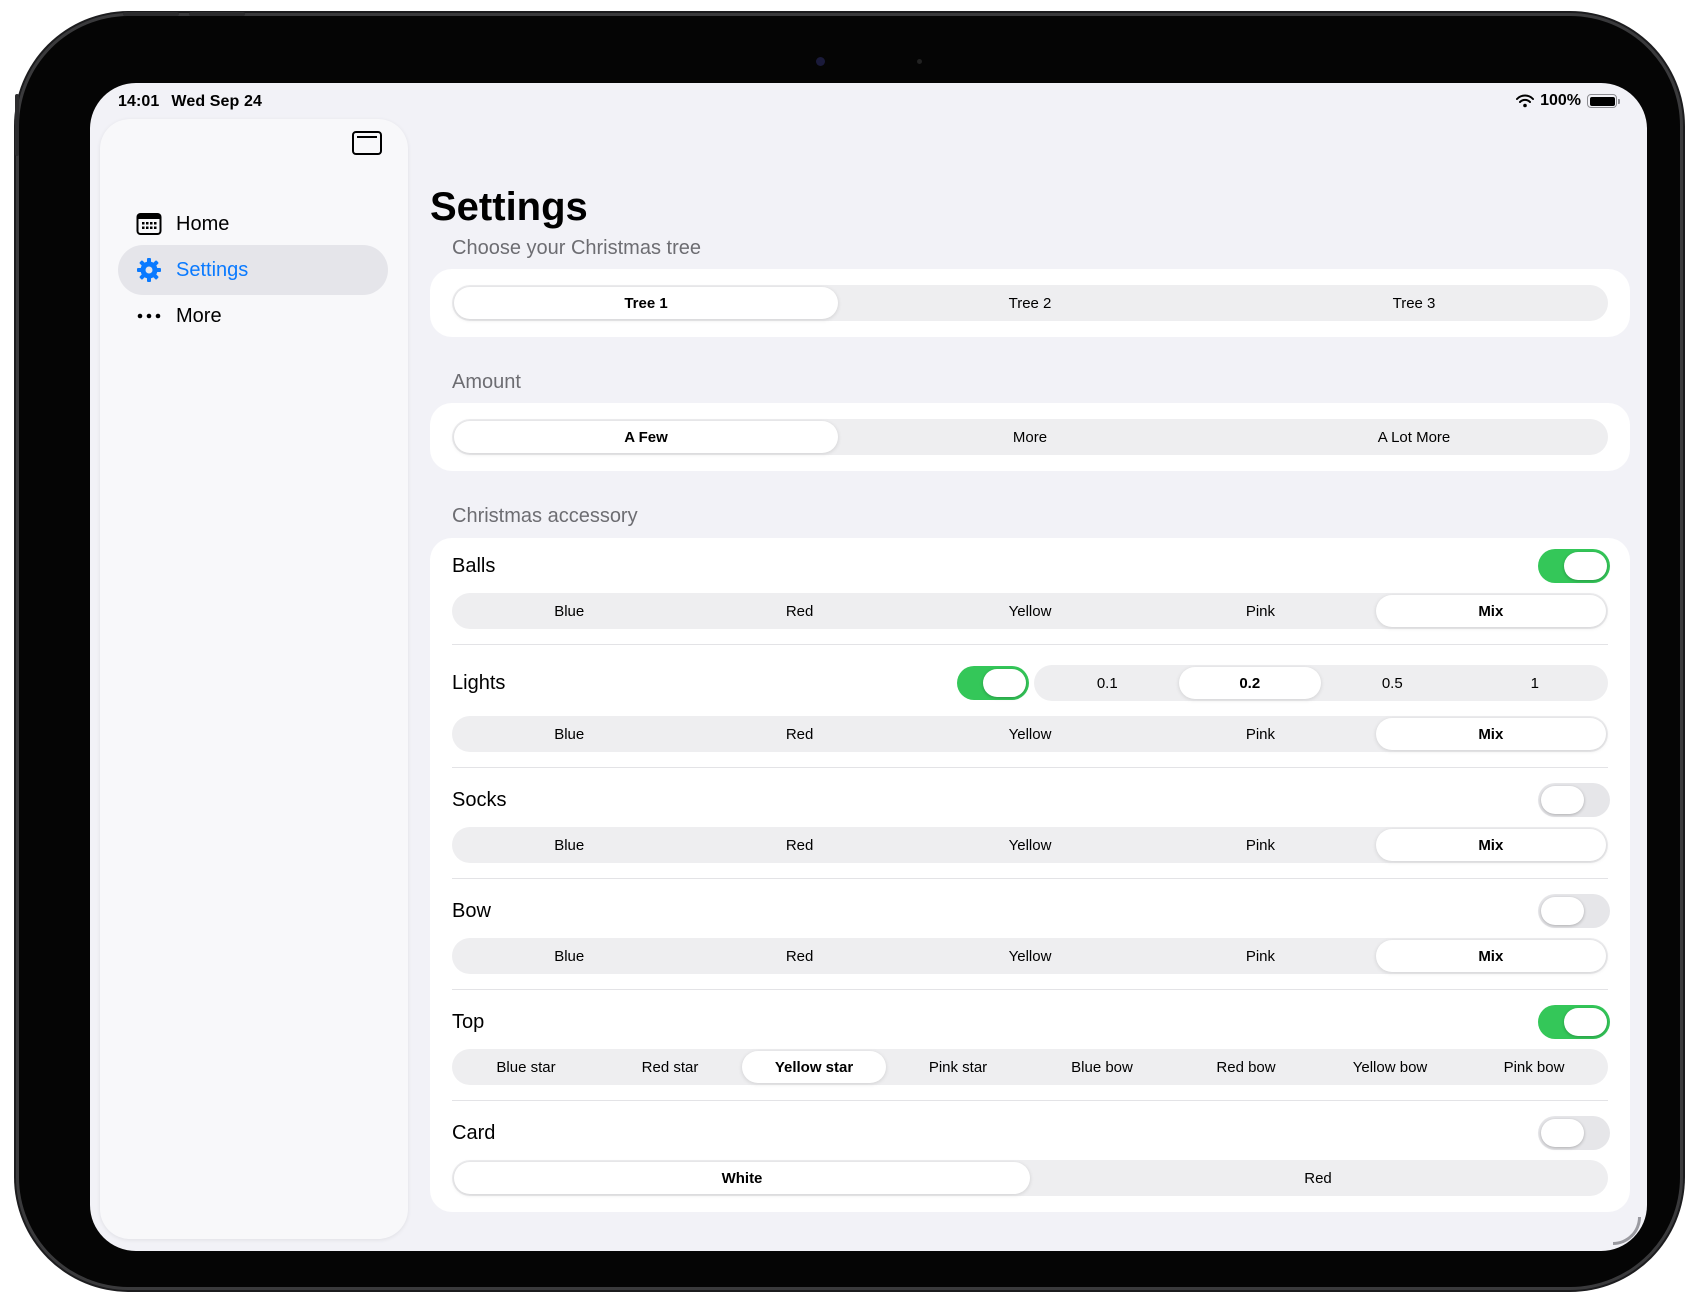  Describe the element at coordinates (1491, 611) in the screenshot. I see `balls-color-option: Mix` at that location.